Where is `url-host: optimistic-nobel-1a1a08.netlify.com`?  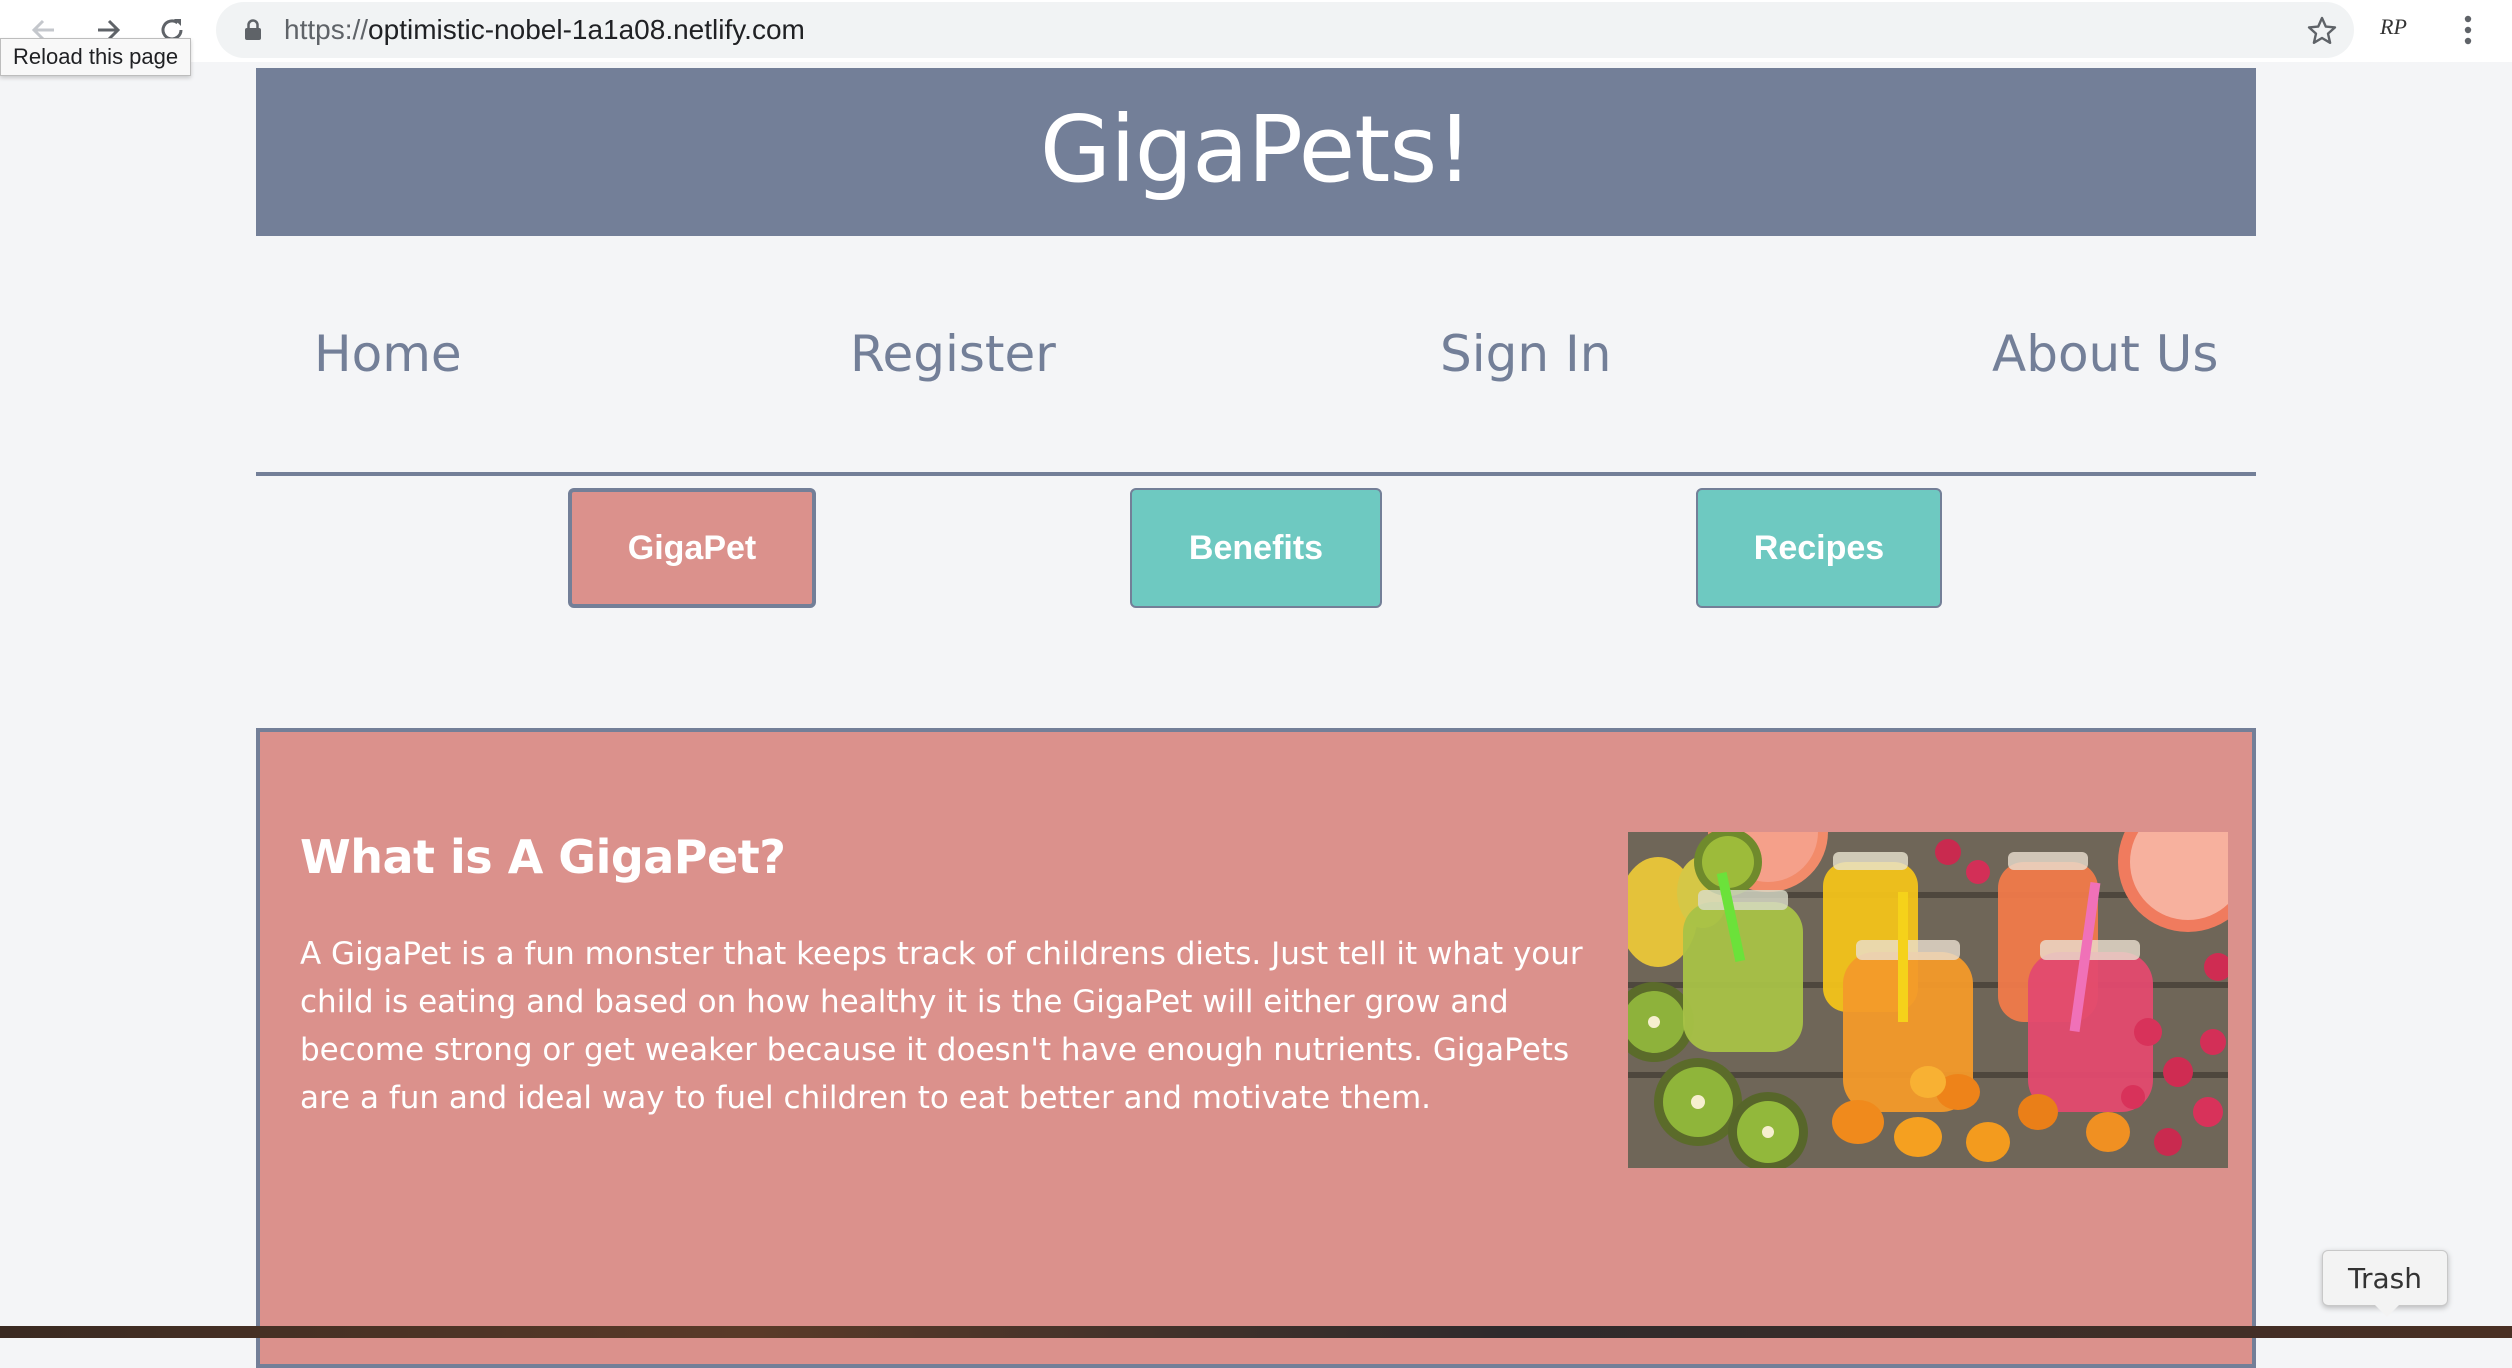 url-host: optimistic-nobel-1a1a08.netlify.com is located at coordinates (586, 29).